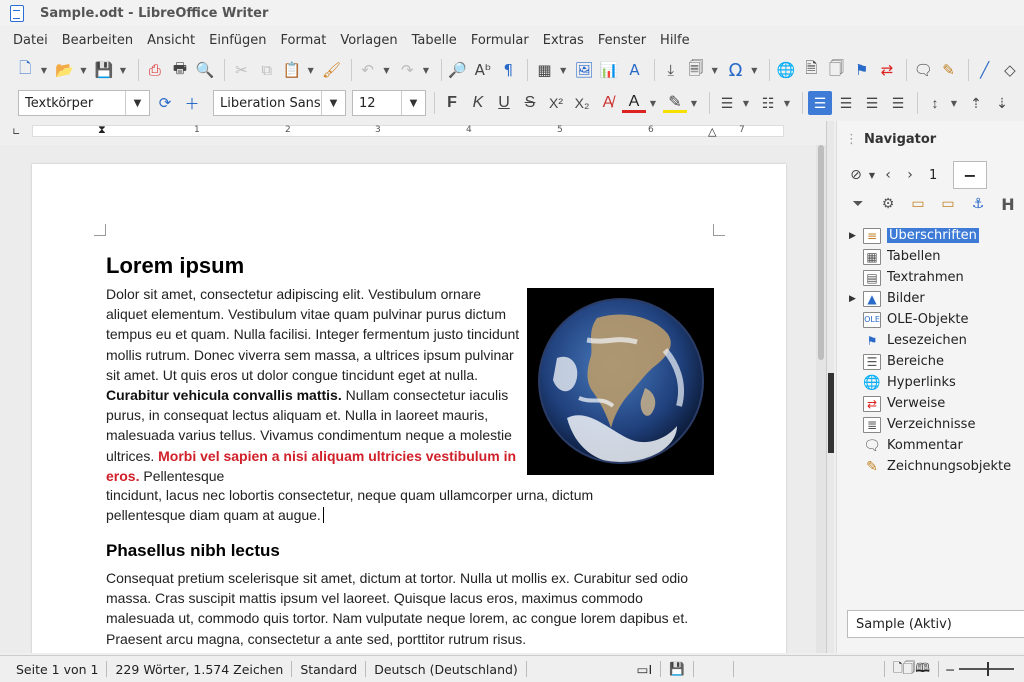 This screenshot has width=1024, height=682. What do you see at coordinates (425, 70) in the screenshot?
I see `redo-dropdown-icon: ▼` at bounding box center [425, 70].